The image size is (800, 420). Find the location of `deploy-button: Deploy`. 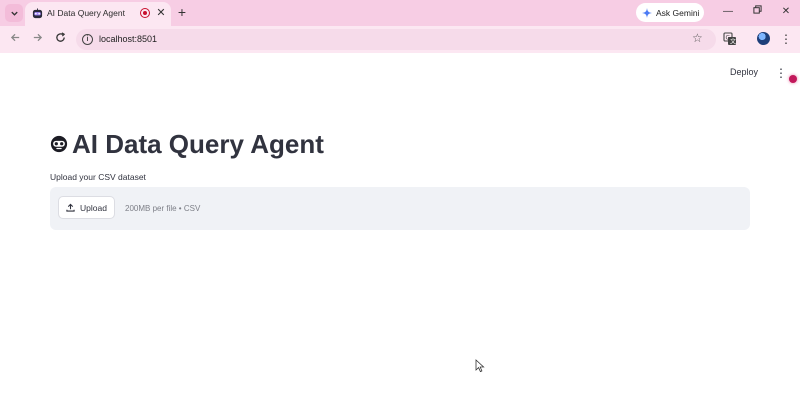

deploy-button: Deploy is located at coordinates (744, 72).